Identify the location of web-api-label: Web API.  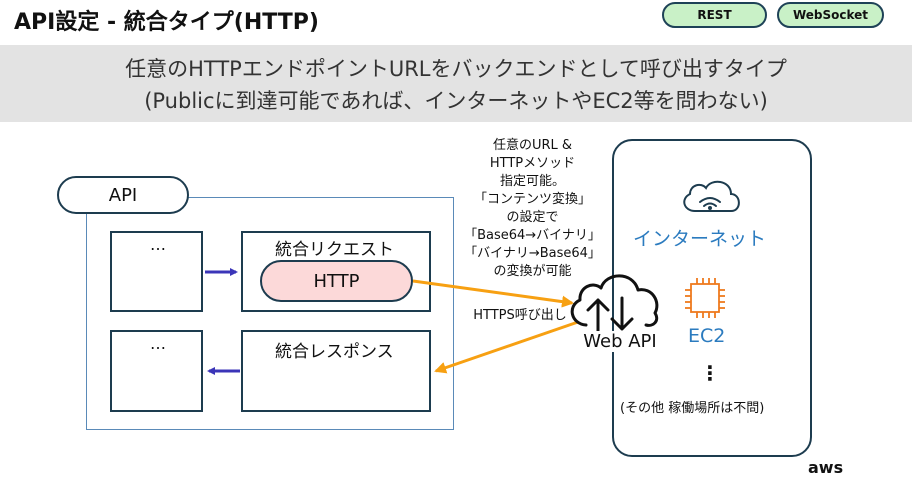
(620, 341).